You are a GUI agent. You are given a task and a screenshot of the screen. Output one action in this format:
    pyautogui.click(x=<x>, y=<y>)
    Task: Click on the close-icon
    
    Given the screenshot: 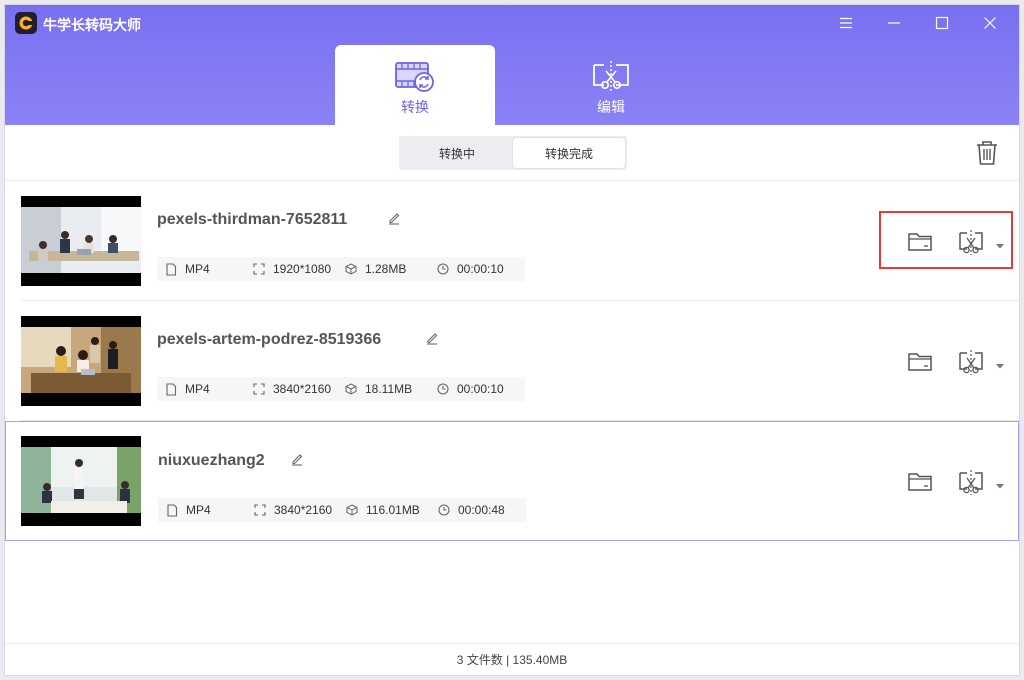 What is the action you would take?
    pyautogui.click(x=990, y=23)
    